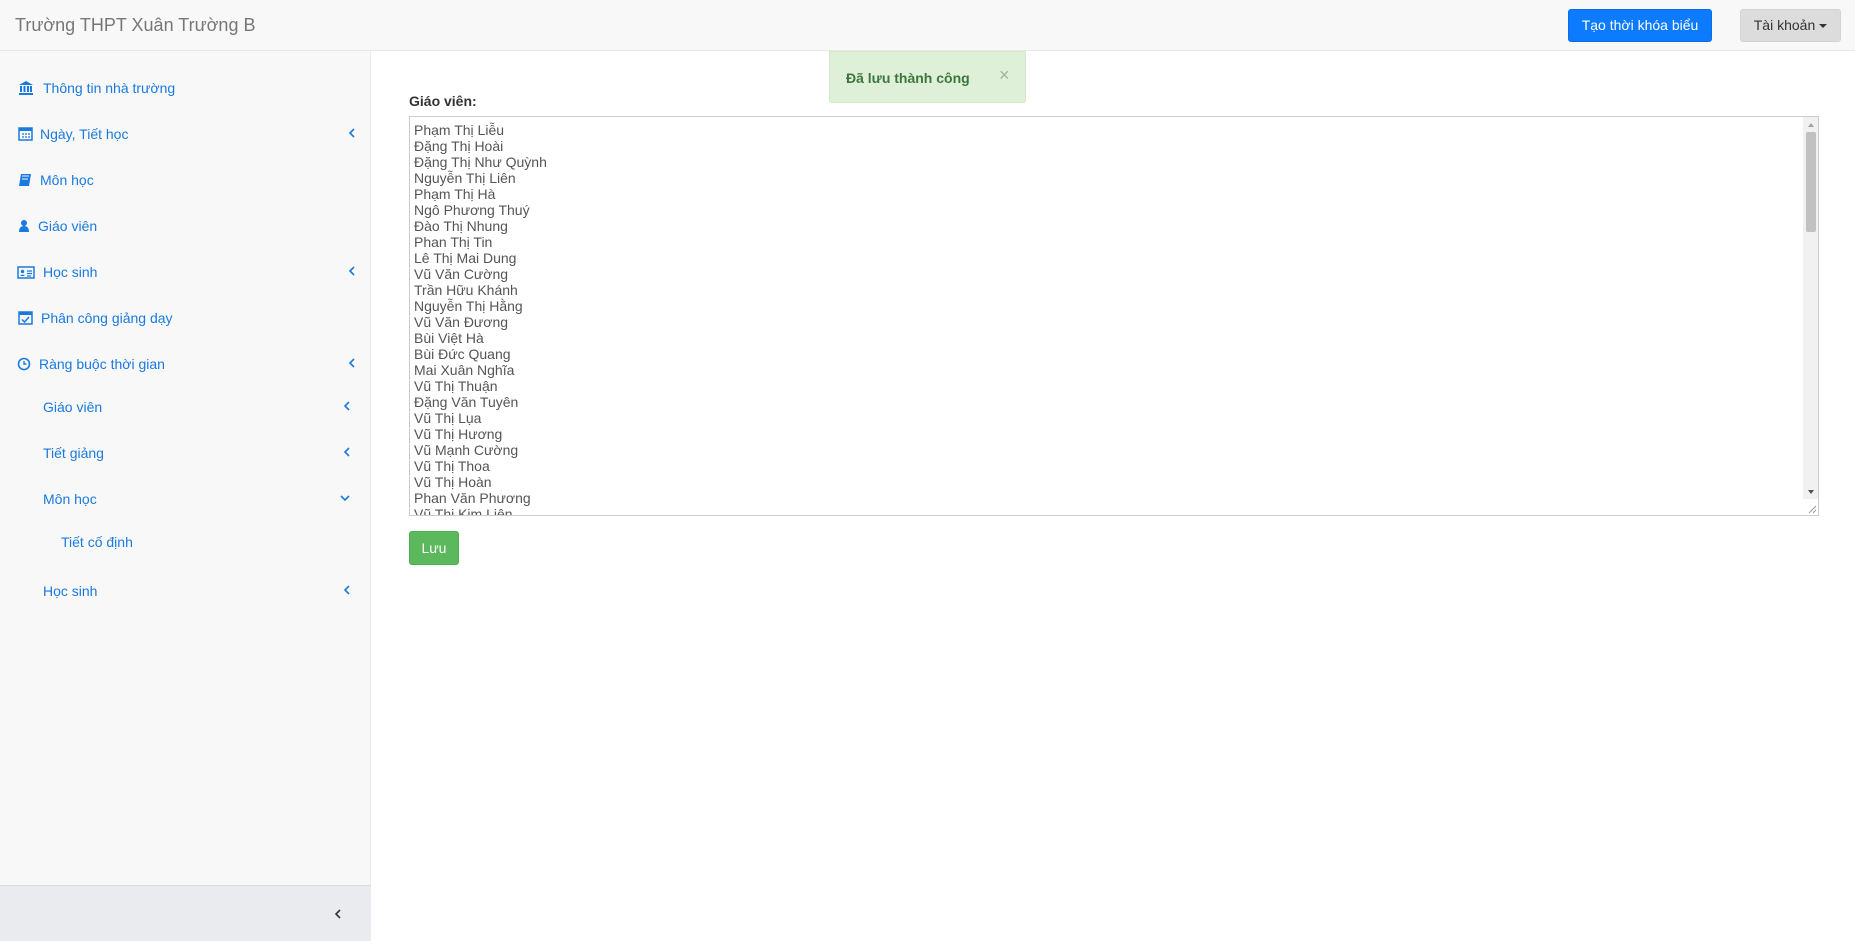  I want to click on scroll-down-arrow-icon, so click(1811, 492).